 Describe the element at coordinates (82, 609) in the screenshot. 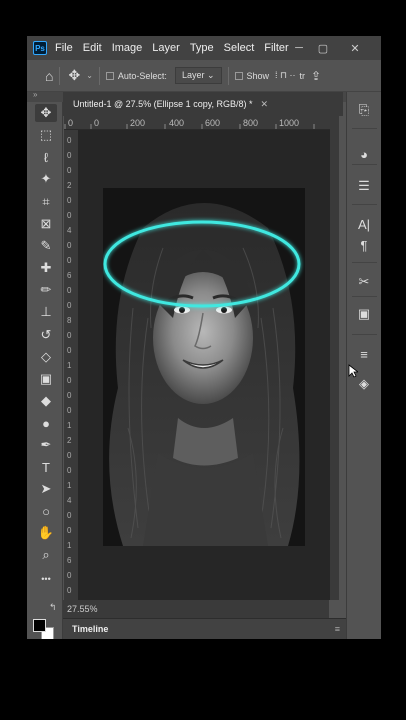

I see `zoom-status: 27.55%` at that location.